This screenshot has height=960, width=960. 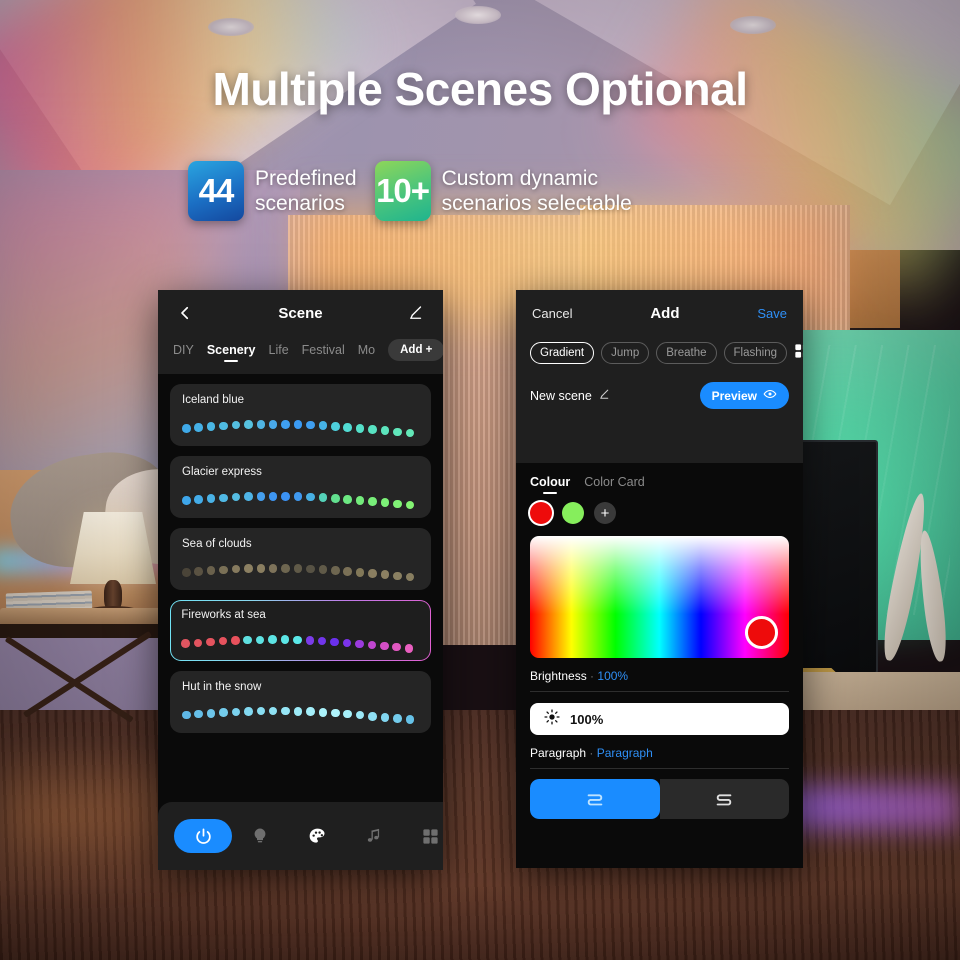 What do you see at coordinates (724, 799) in the screenshot?
I see `flow-left-icon` at bounding box center [724, 799].